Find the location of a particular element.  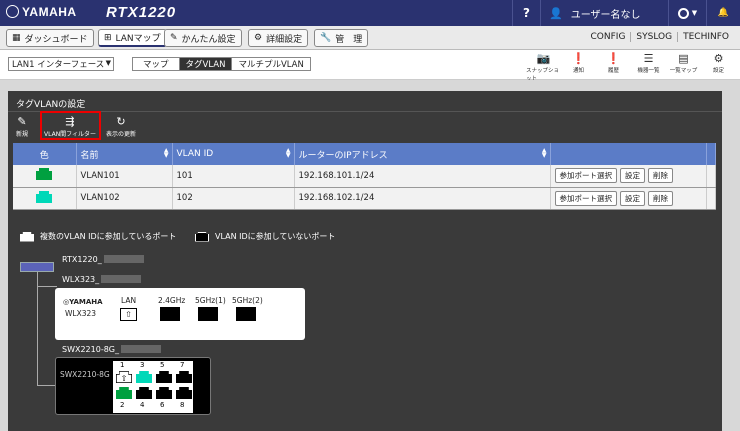

panel-title: タグVLANの設定 is located at coordinates (51, 105).